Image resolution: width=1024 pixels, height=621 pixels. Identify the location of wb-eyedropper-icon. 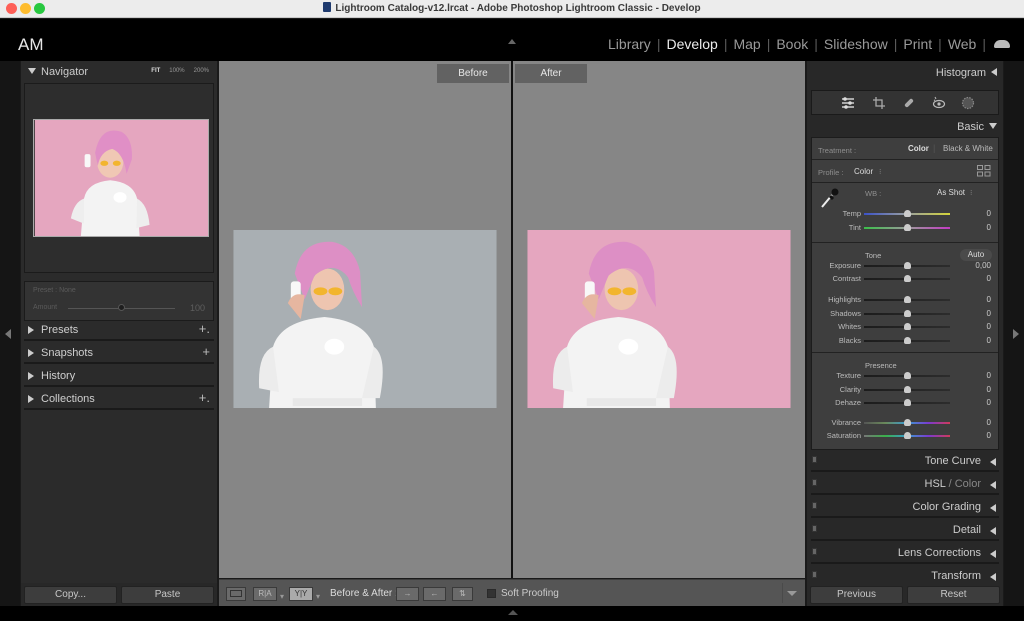
(830, 198).